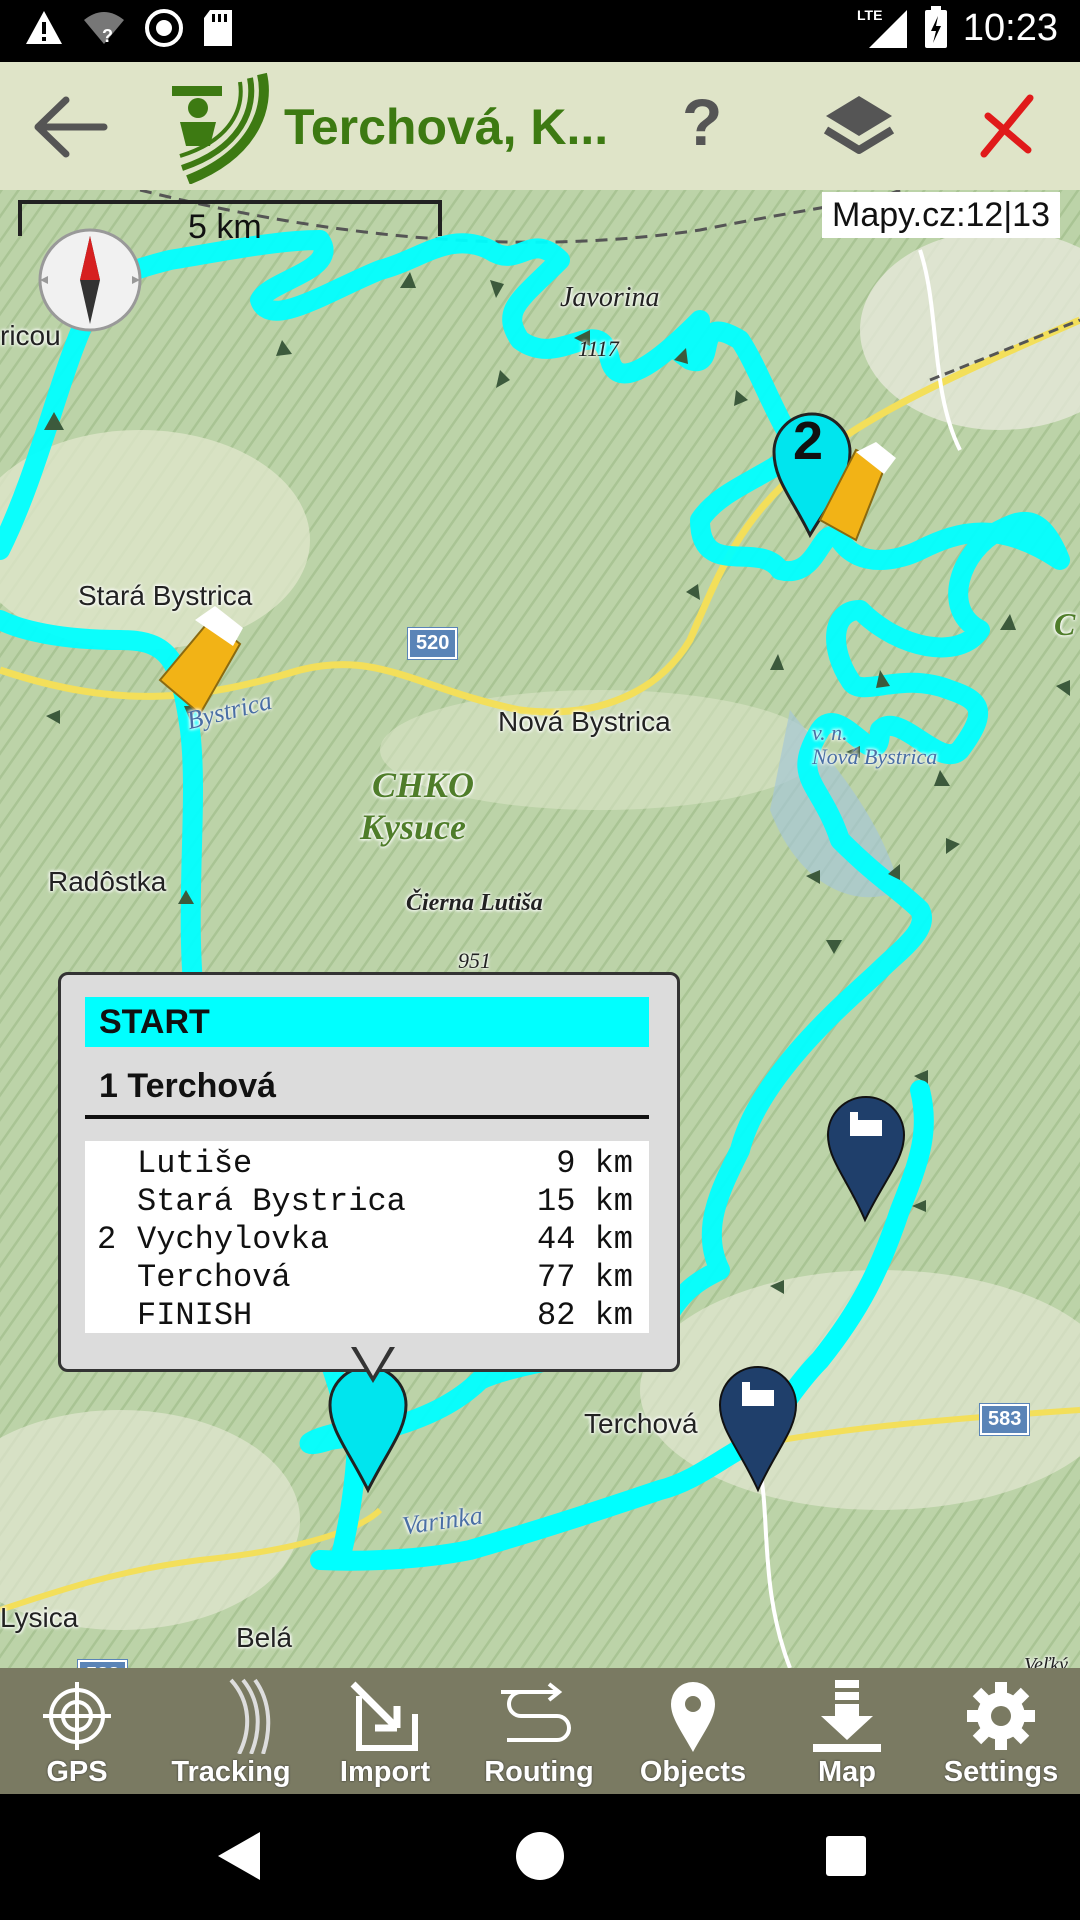 Image resolution: width=1080 pixels, height=1920 pixels. I want to click on status-bar: ? LTE 10:23, so click(540, 31).